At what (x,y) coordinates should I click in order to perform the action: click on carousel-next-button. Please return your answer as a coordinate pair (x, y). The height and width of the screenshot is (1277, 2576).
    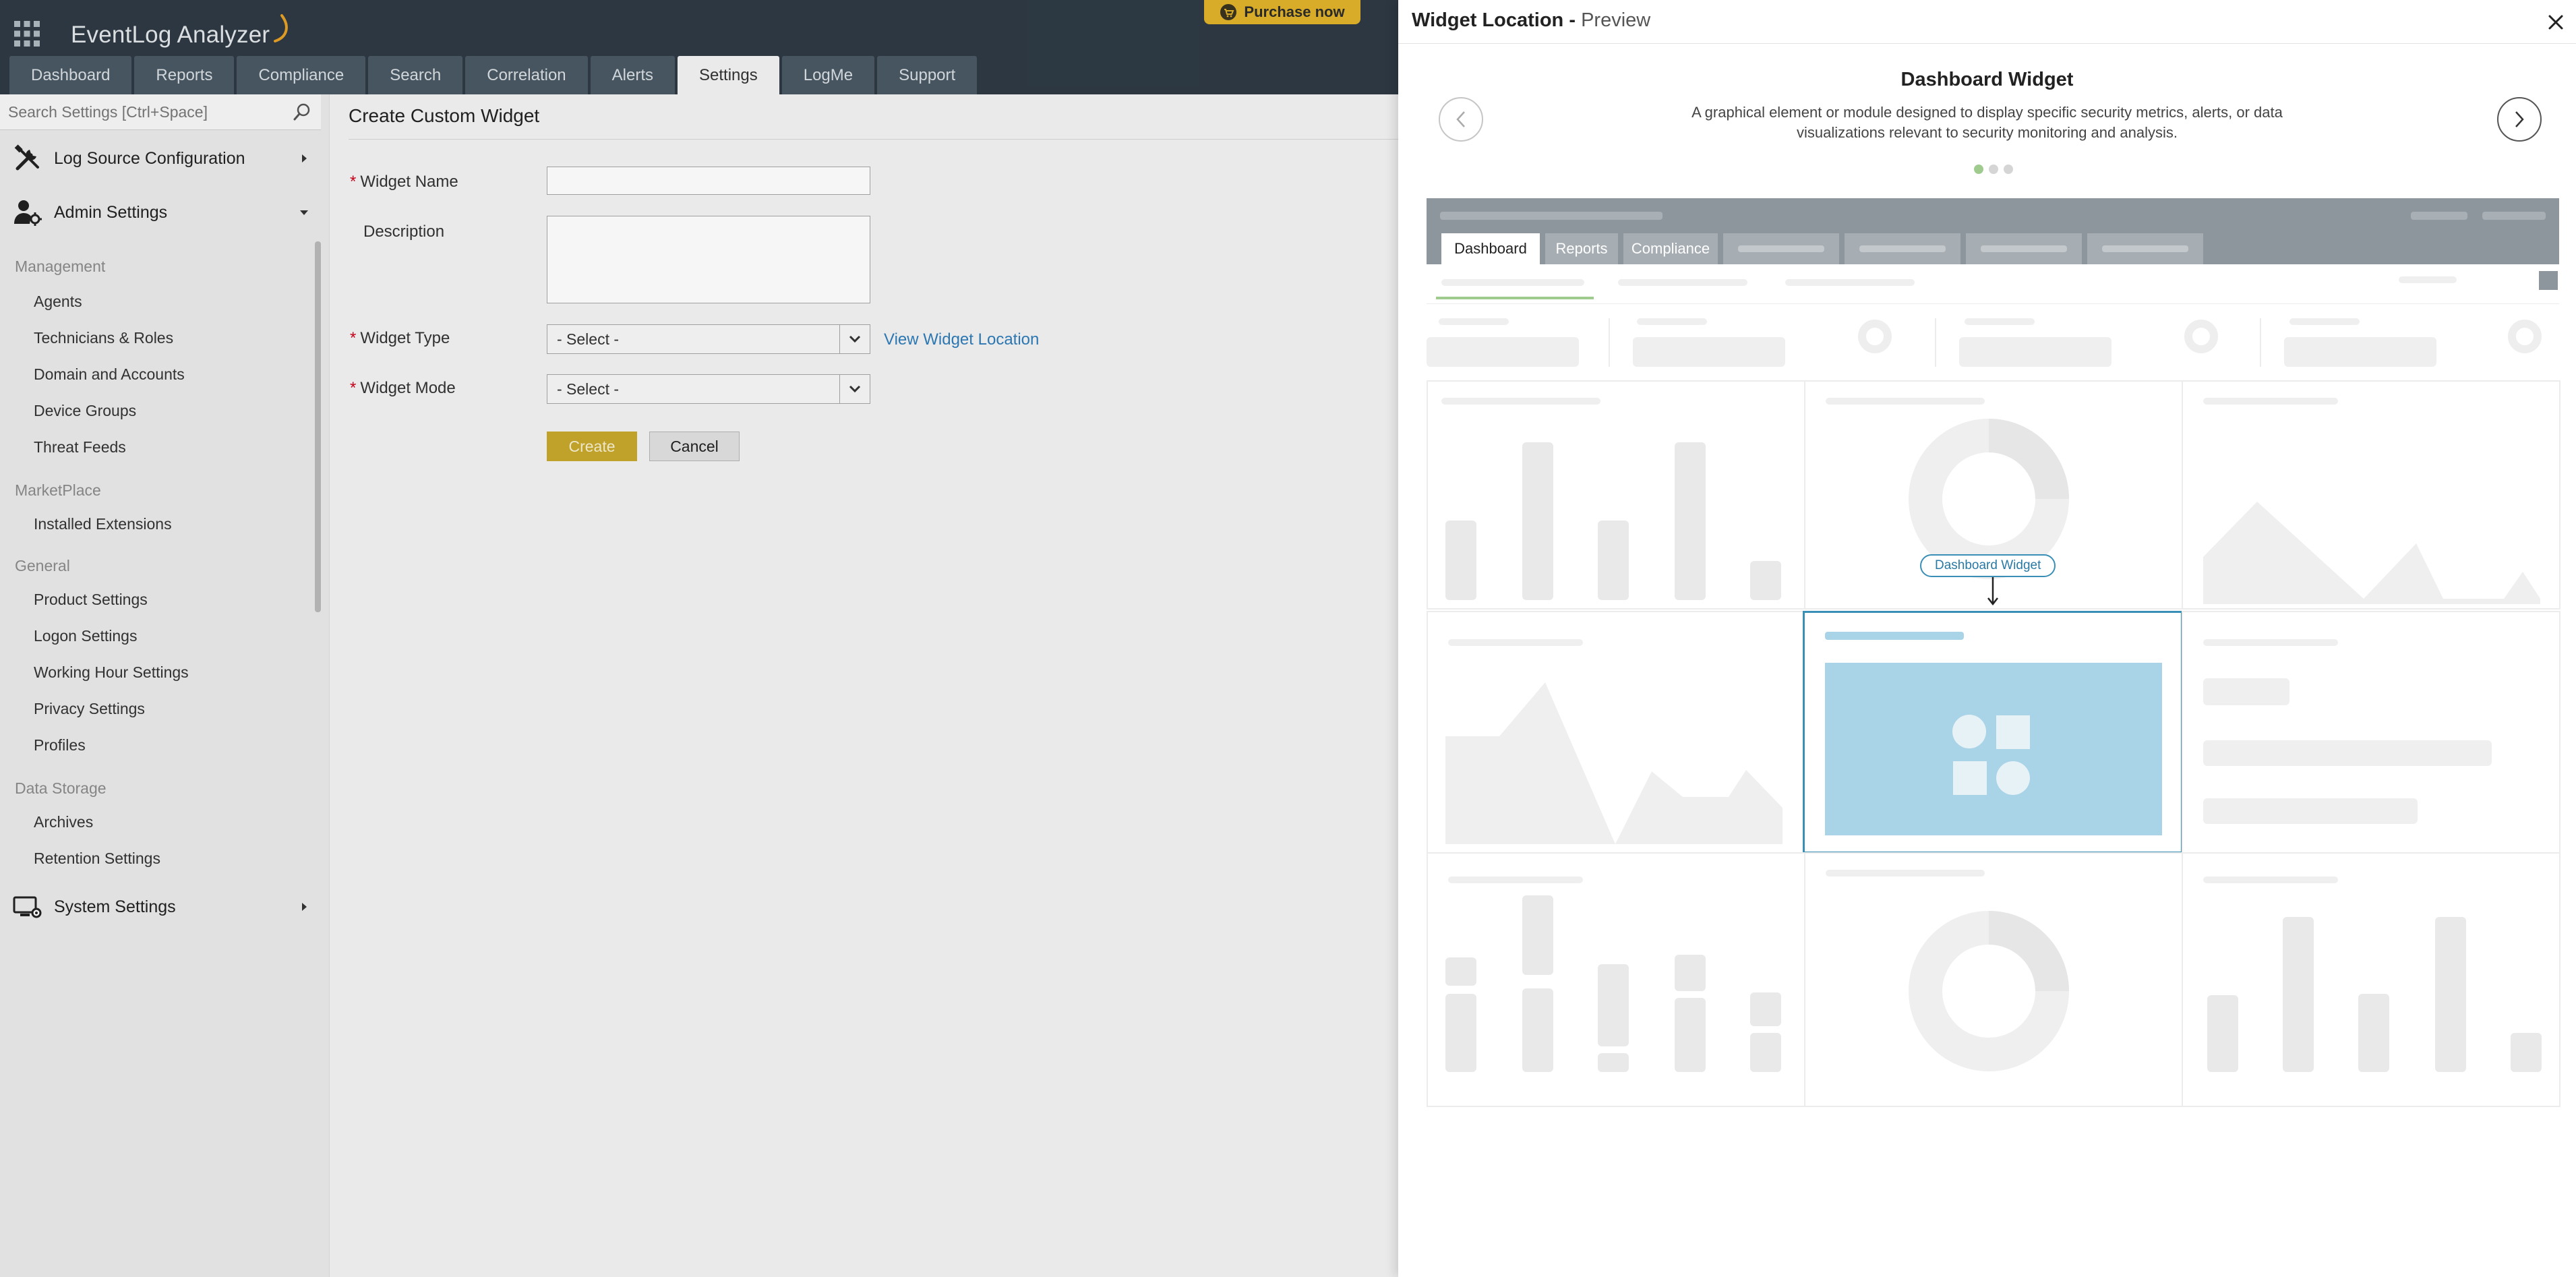
    Looking at the image, I should click on (2519, 119).